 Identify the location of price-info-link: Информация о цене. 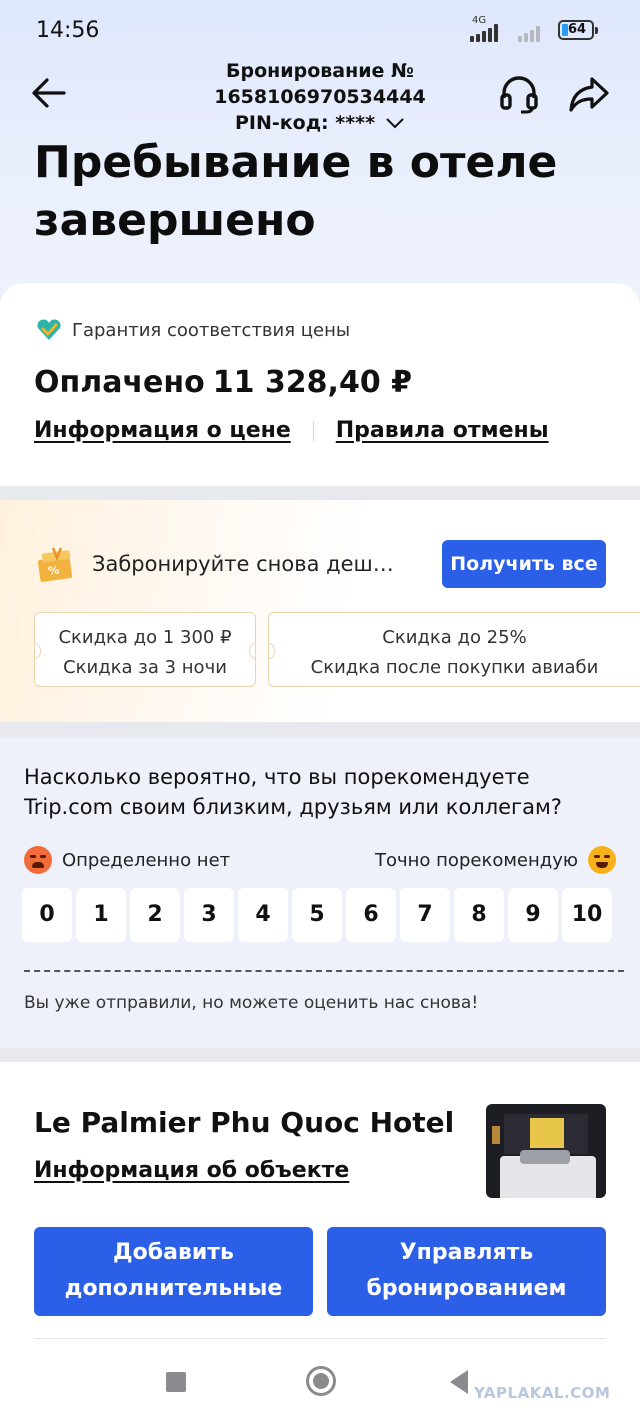
(162, 430).